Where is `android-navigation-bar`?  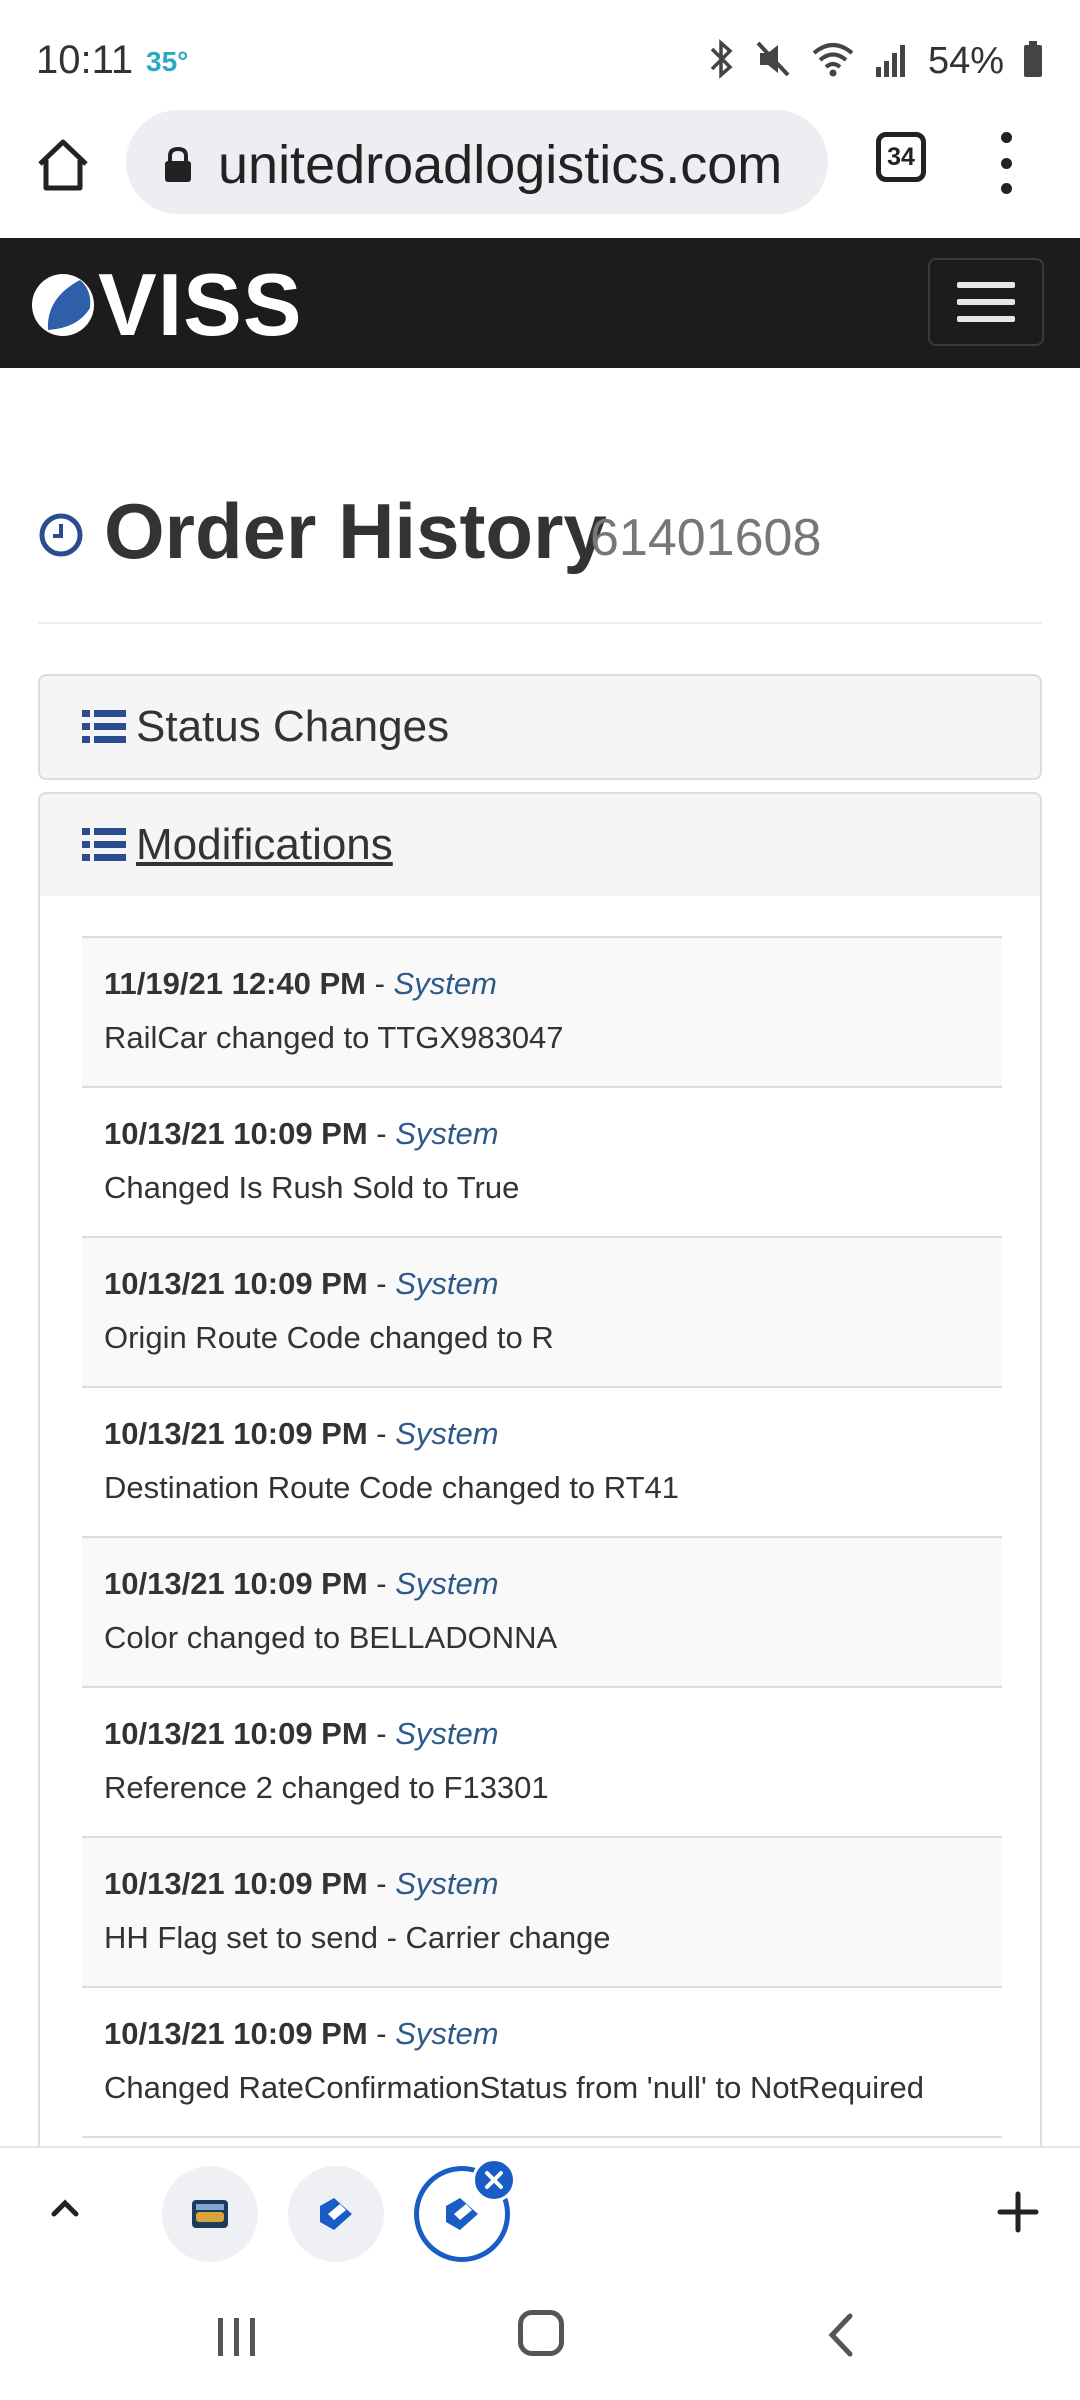 android-navigation-bar is located at coordinates (540, 2337).